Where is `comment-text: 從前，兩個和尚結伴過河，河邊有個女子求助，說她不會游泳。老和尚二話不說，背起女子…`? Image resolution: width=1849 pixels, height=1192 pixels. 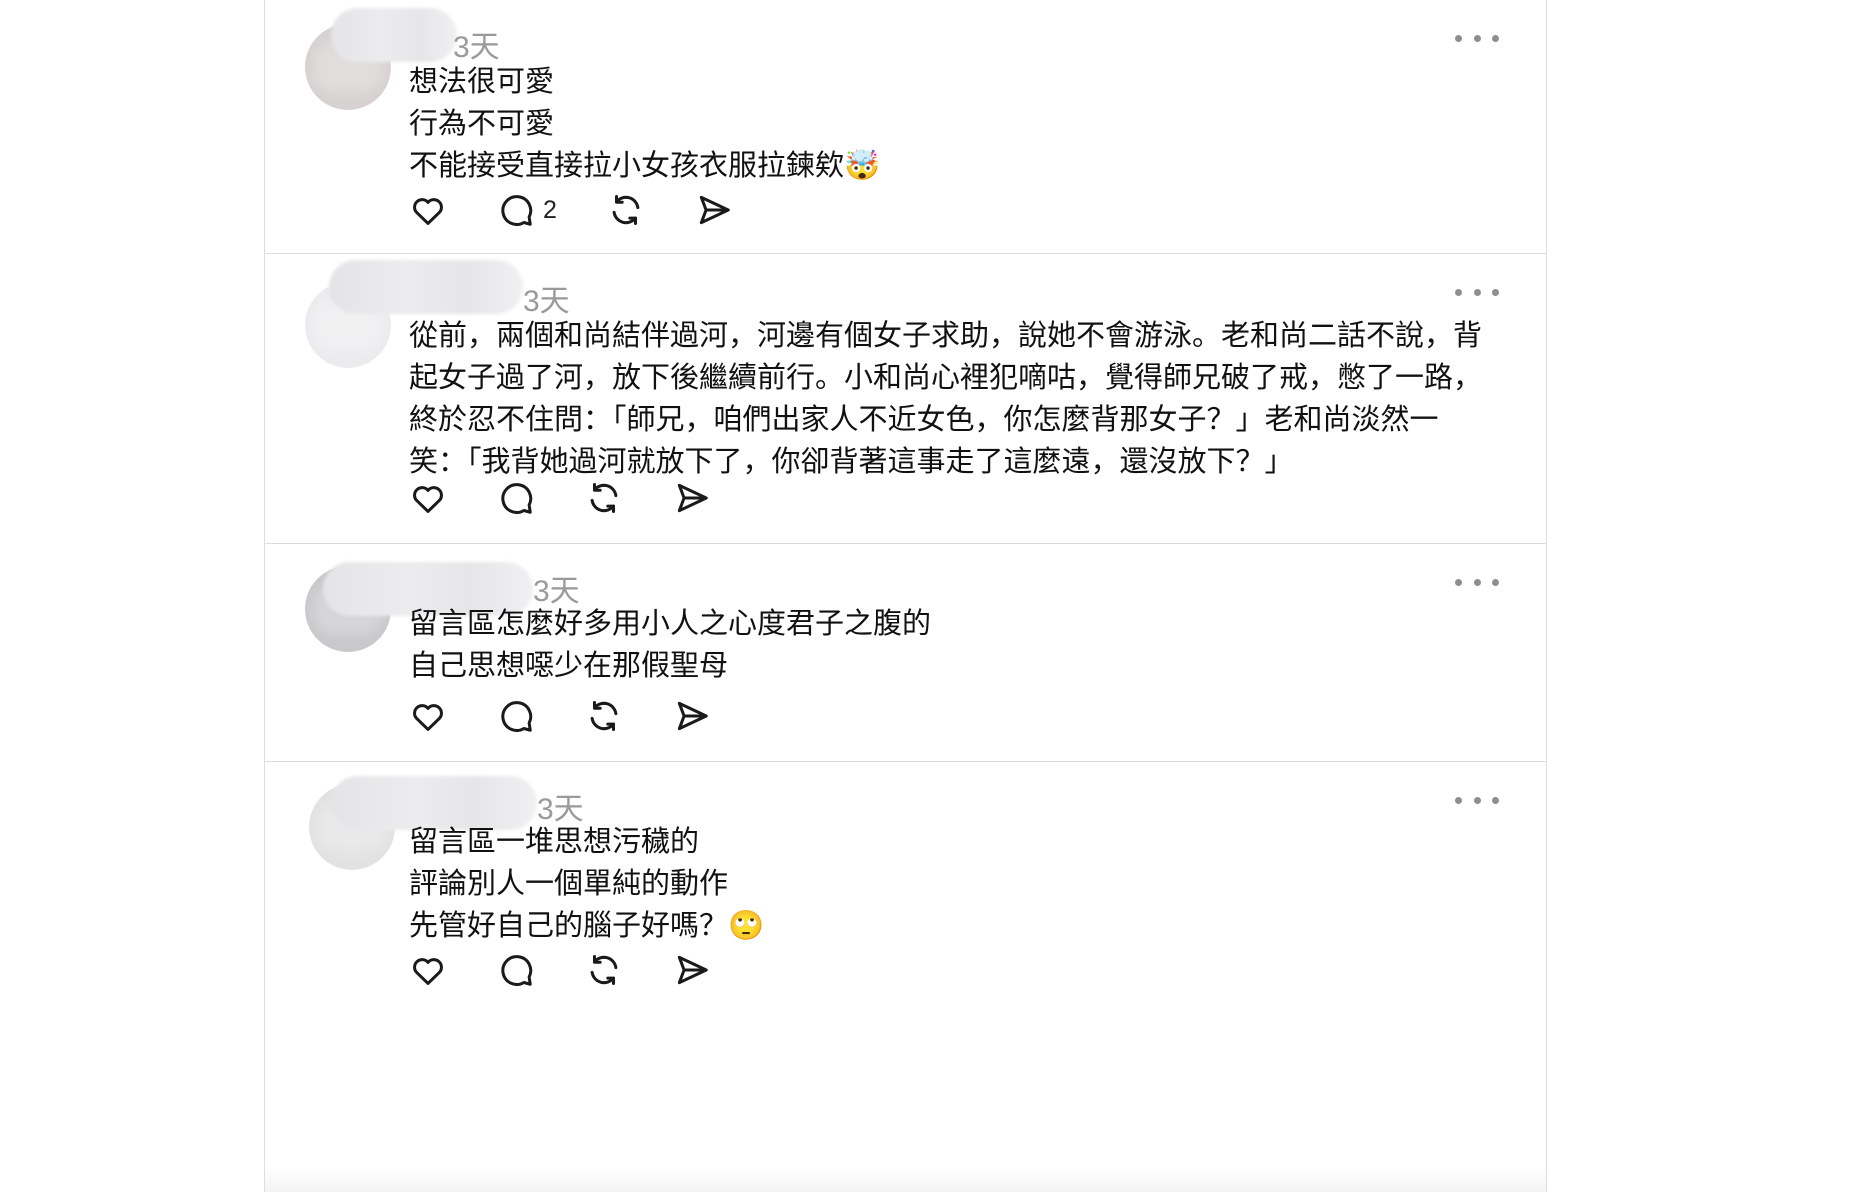
comment-text: 從前，兩個和尚結伴過河，河邊有個女子求助，說她不會游泳。老和尚二話不說，背起女子… is located at coordinates (948, 398).